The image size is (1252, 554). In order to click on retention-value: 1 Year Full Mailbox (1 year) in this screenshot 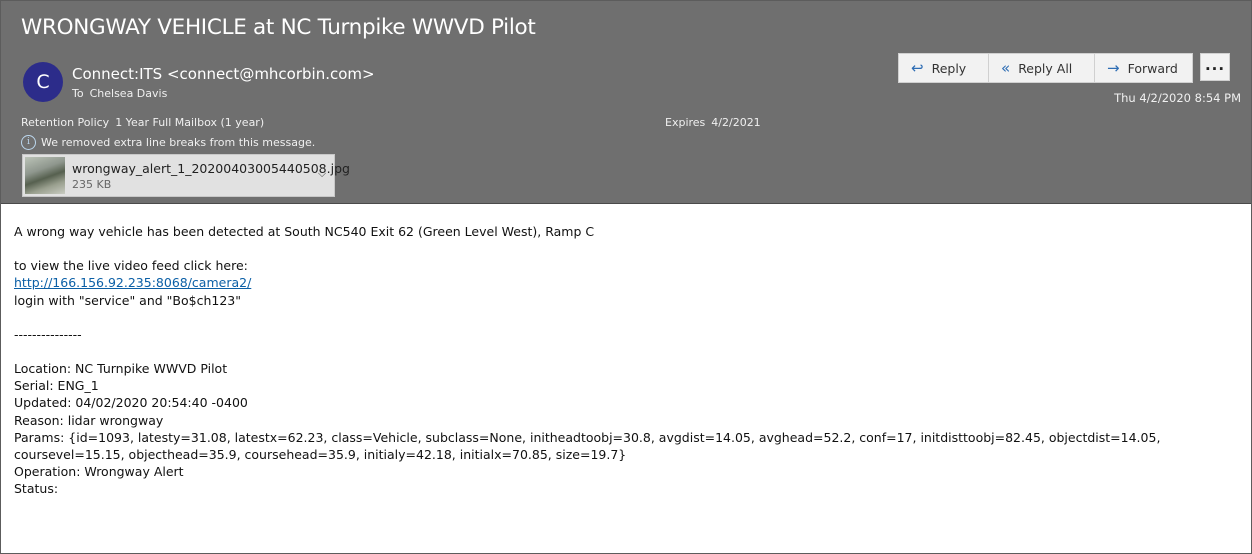, I will do `click(190, 122)`.